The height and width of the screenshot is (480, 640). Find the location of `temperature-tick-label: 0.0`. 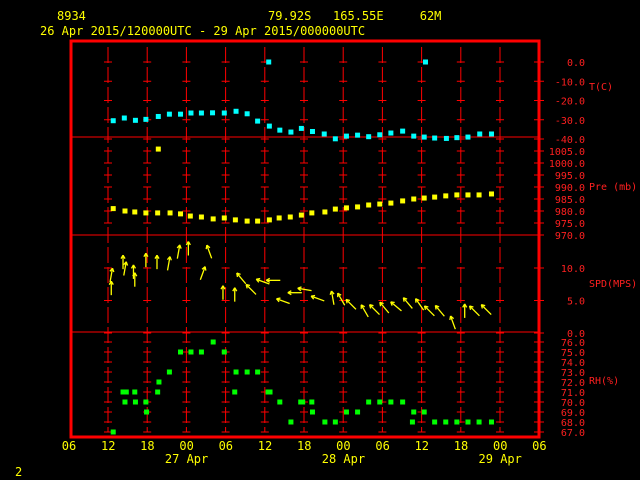

temperature-tick-label: 0.0 is located at coordinates (576, 63).